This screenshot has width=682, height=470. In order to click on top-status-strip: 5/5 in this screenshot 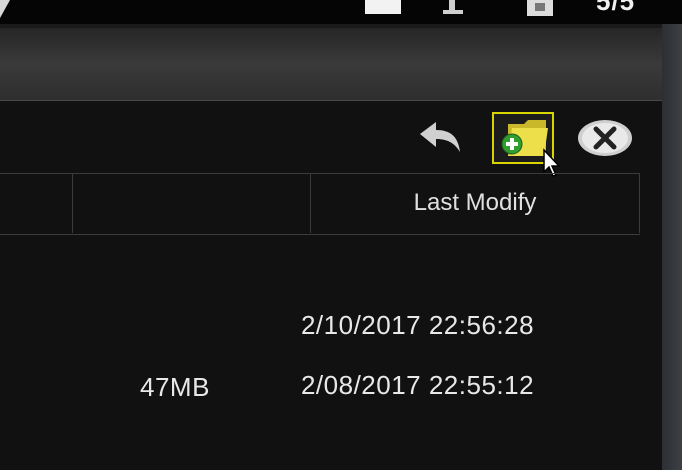, I will do `click(341, 12)`.